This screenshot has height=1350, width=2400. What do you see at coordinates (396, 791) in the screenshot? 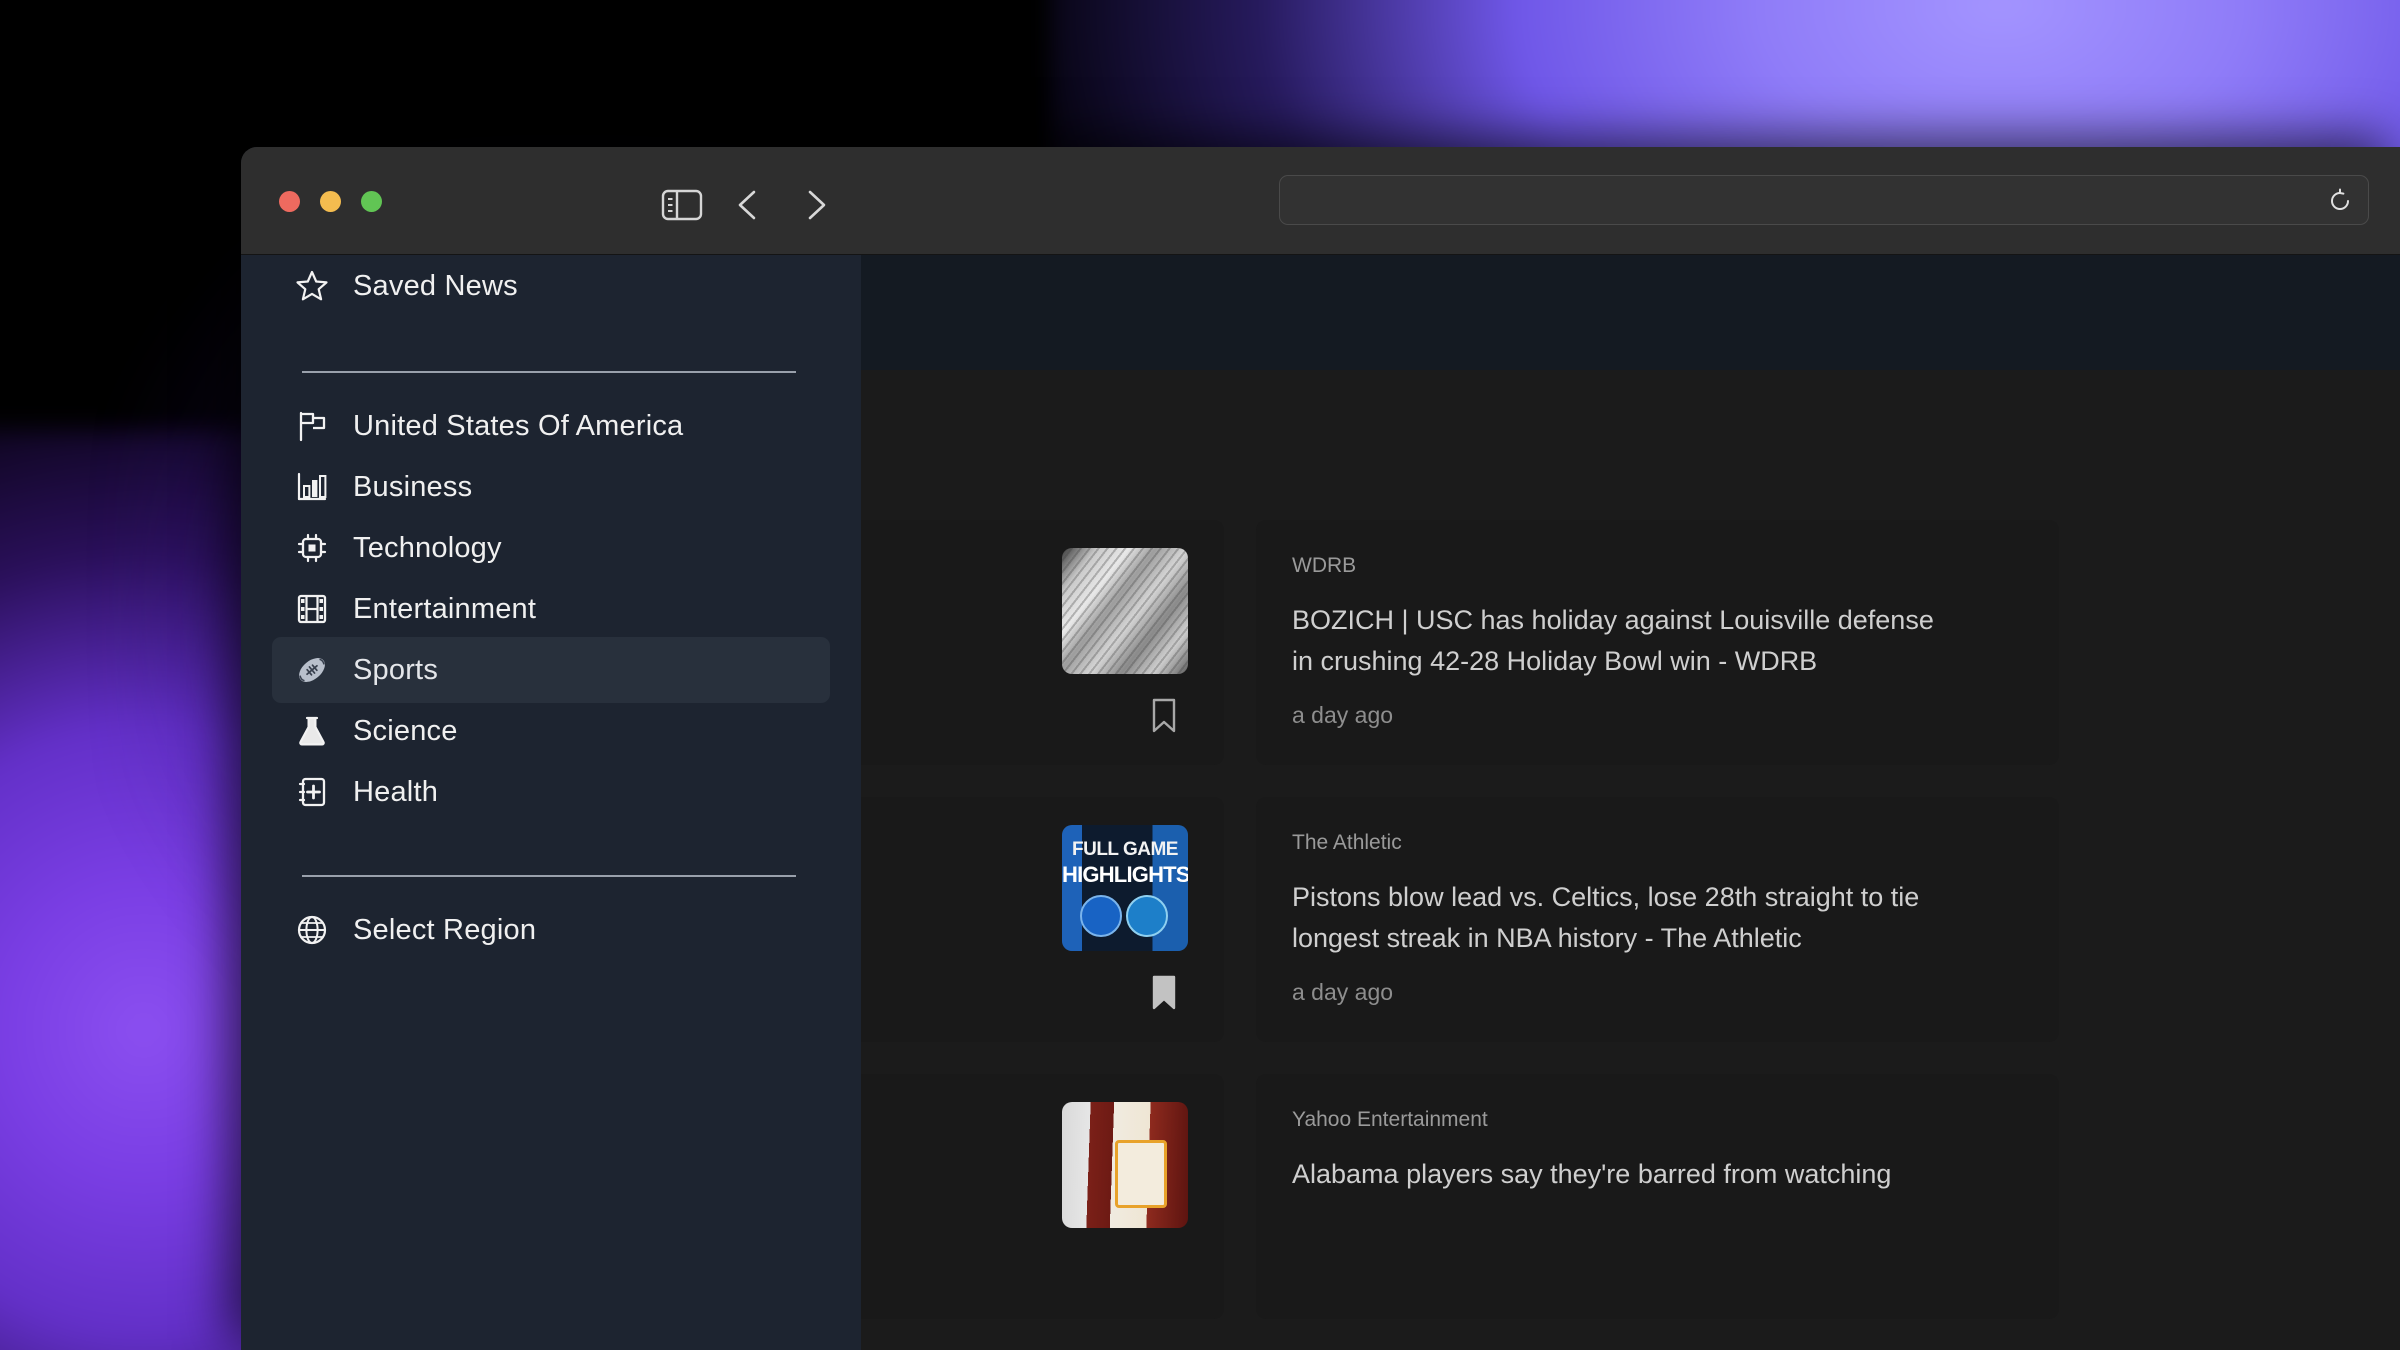
I see `sidebar-item-label: Health` at bounding box center [396, 791].